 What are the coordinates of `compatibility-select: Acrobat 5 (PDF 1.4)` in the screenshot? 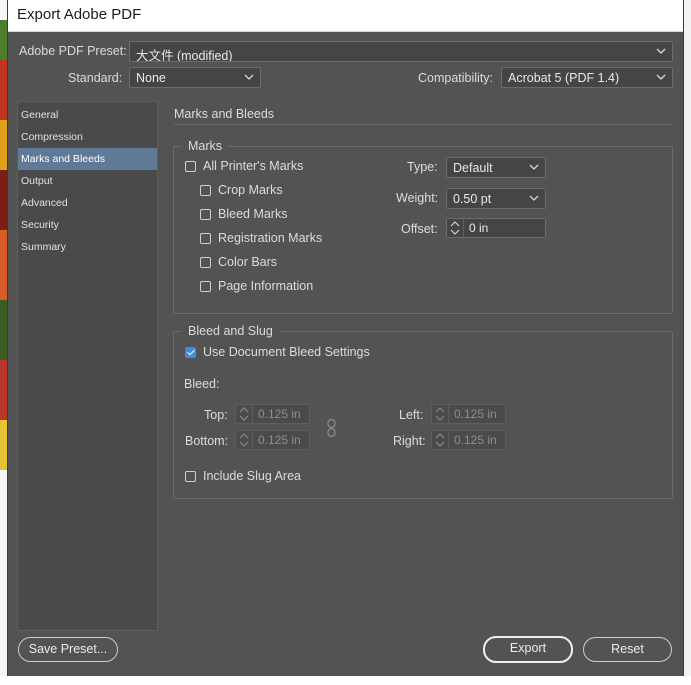 It's located at (587, 77).